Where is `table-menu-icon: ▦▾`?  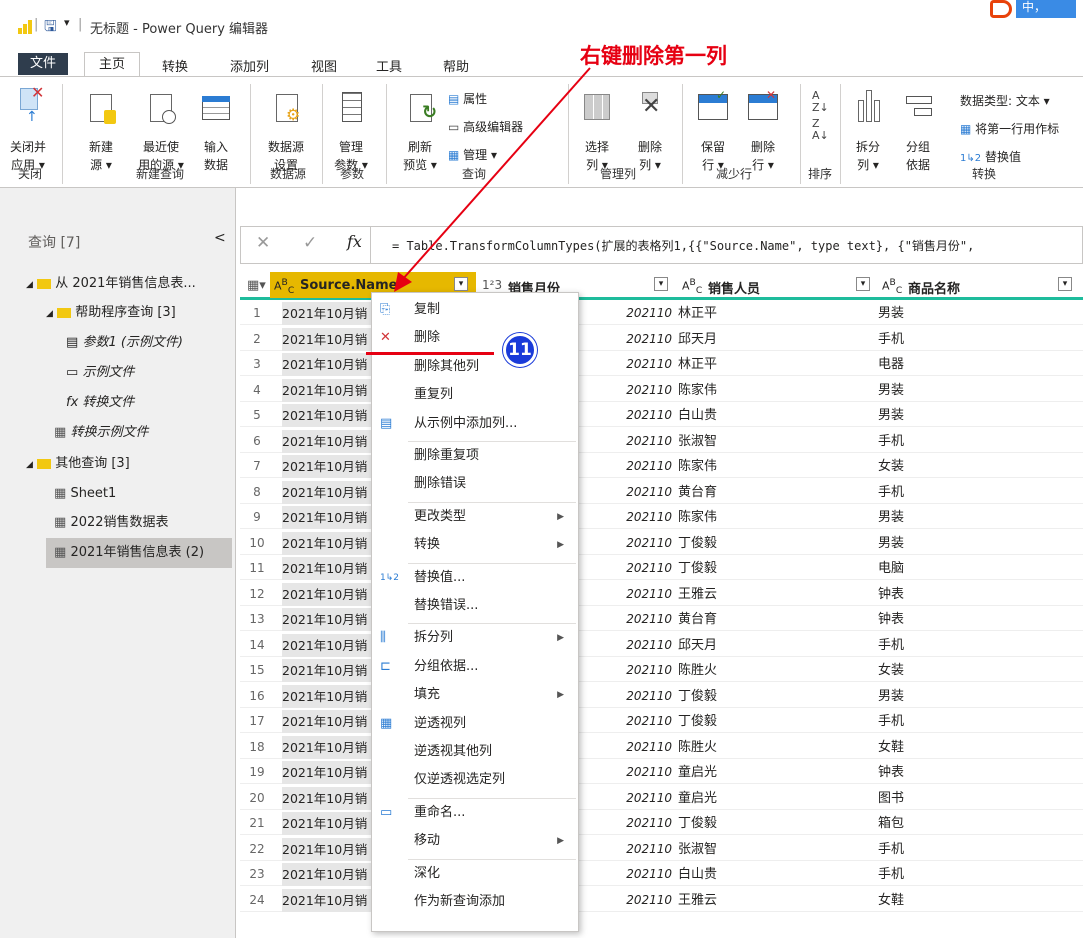
table-menu-icon: ▦▾ is located at coordinates (256, 285).